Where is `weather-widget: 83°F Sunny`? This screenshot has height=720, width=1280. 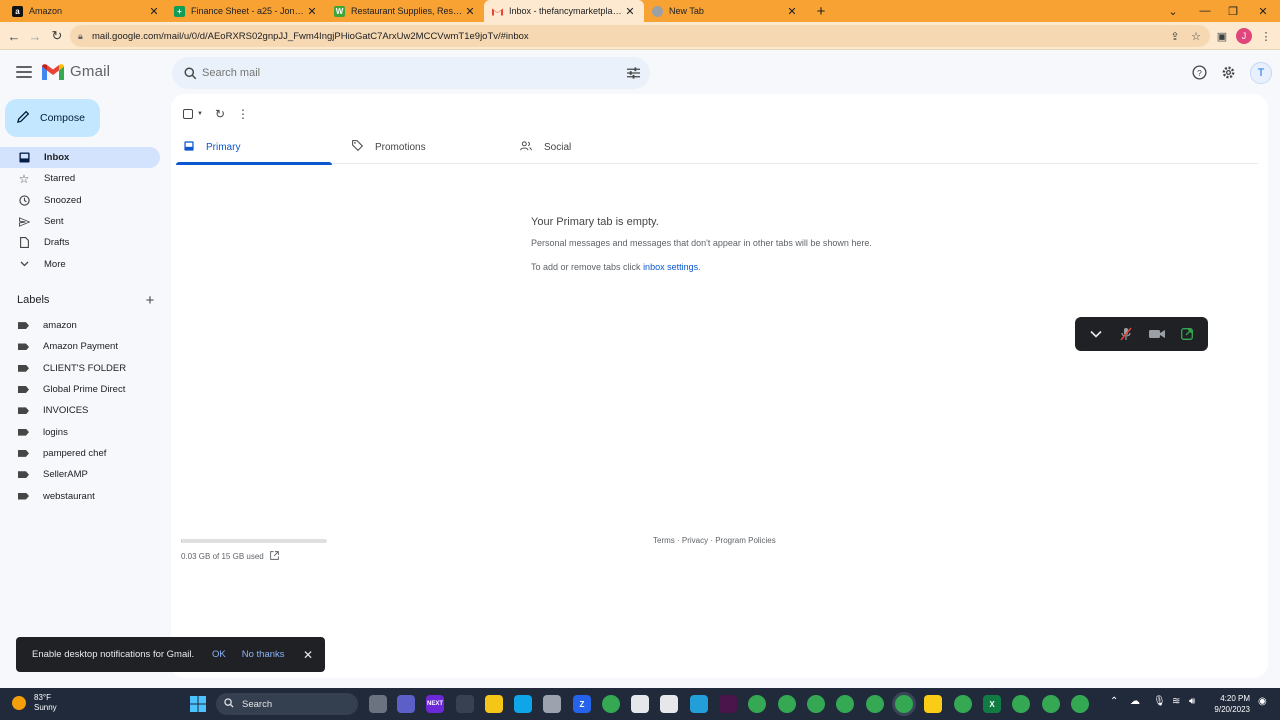 weather-widget: 83°F Sunny is located at coordinates (34, 703).